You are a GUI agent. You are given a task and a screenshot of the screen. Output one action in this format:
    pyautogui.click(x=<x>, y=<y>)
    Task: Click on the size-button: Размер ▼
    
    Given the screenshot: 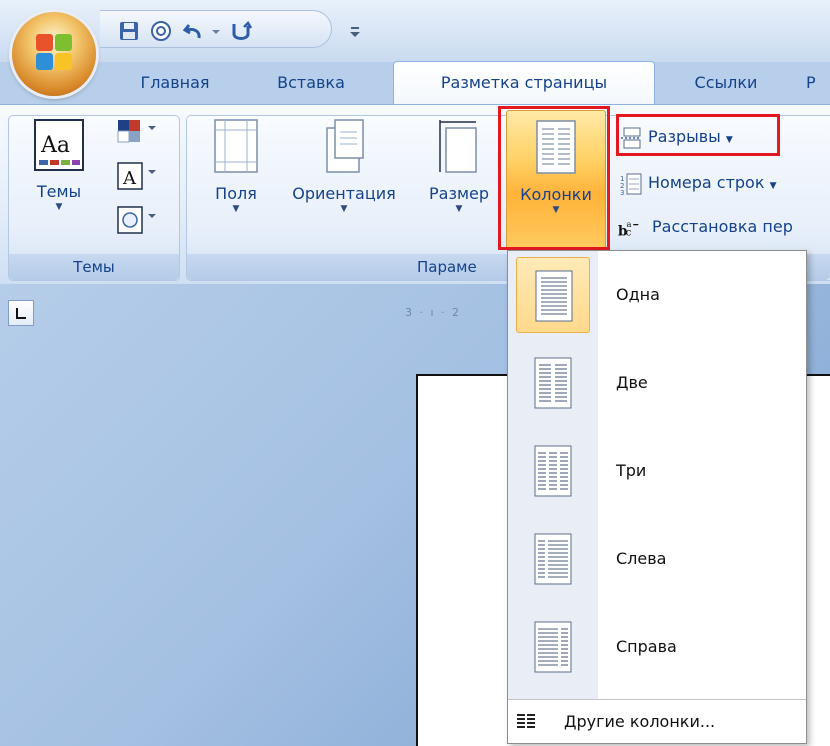 What is the action you would take?
    pyautogui.click(x=459, y=166)
    